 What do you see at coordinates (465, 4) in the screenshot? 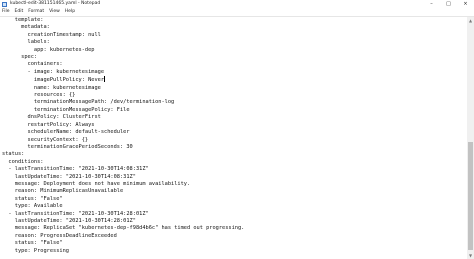
I see `close-button: ×` at bounding box center [465, 4].